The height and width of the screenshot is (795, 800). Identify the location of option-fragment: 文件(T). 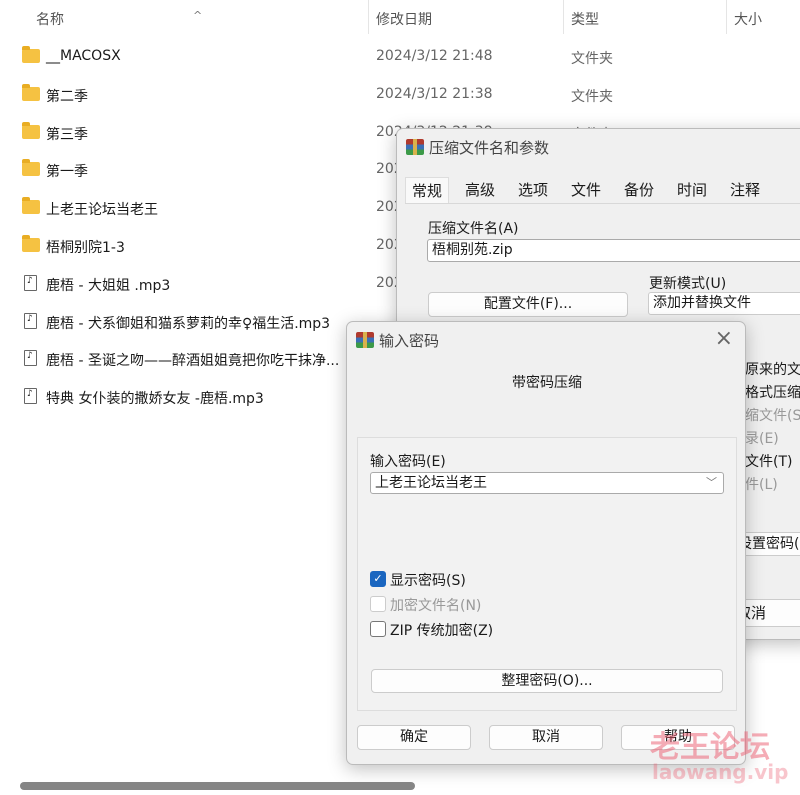
(768, 461).